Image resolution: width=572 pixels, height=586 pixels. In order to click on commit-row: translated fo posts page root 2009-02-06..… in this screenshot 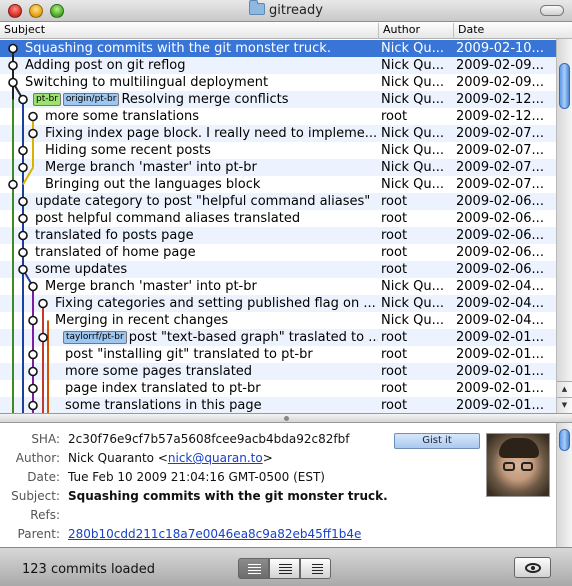, I will do `click(278, 235)`.